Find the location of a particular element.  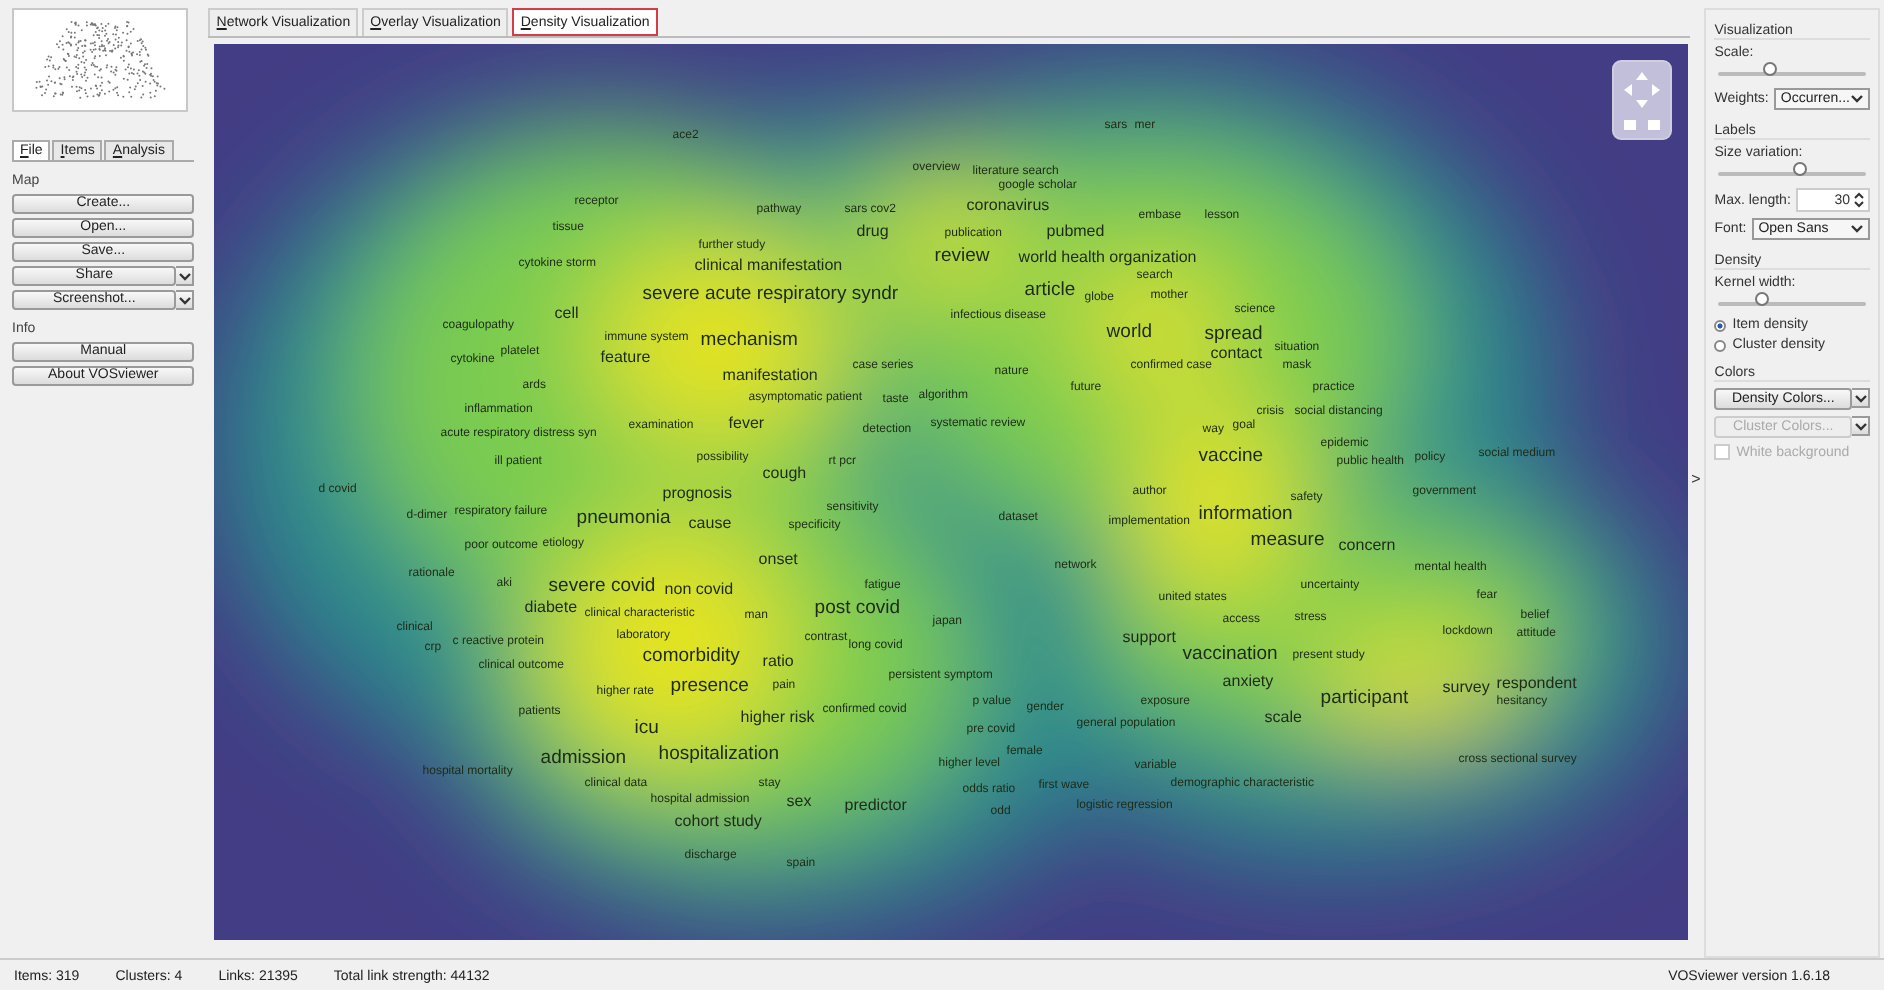

map-term: fever is located at coordinates (746, 424).